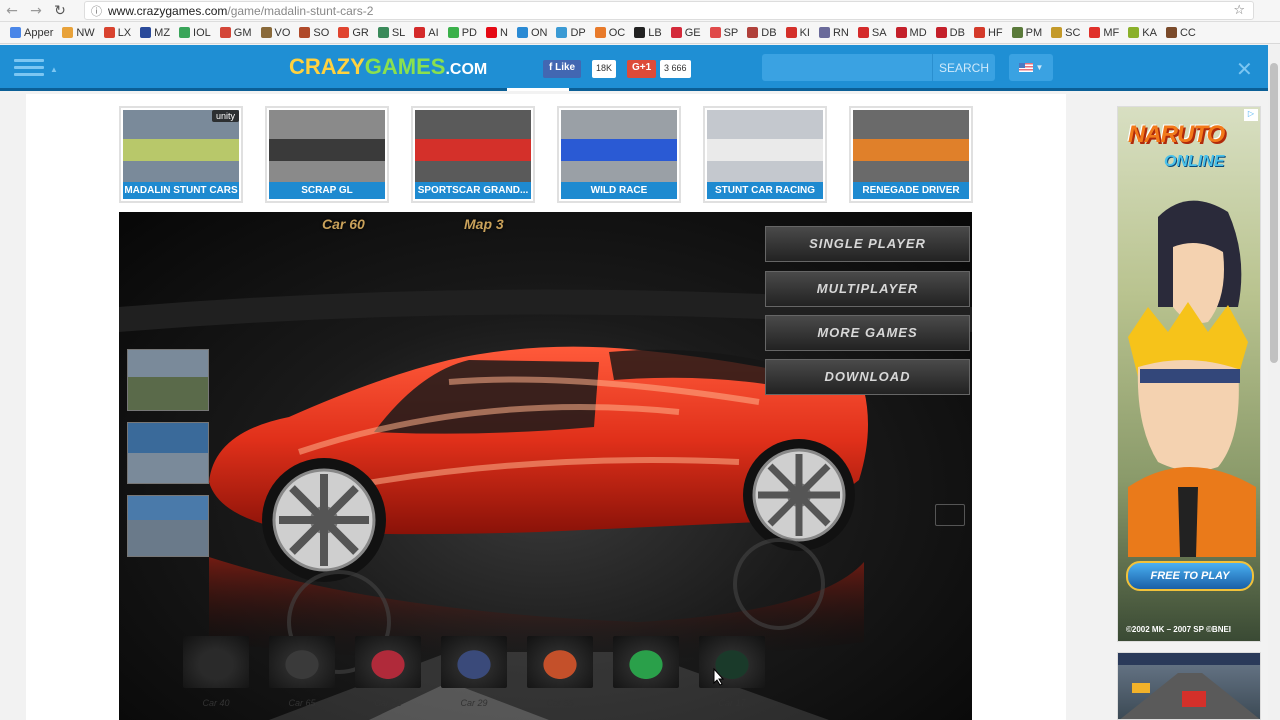 The width and height of the screenshot is (1280, 720). What do you see at coordinates (124, 32) in the screenshot?
I see `bookmark-label: LX` at bounding box center [124, 32].